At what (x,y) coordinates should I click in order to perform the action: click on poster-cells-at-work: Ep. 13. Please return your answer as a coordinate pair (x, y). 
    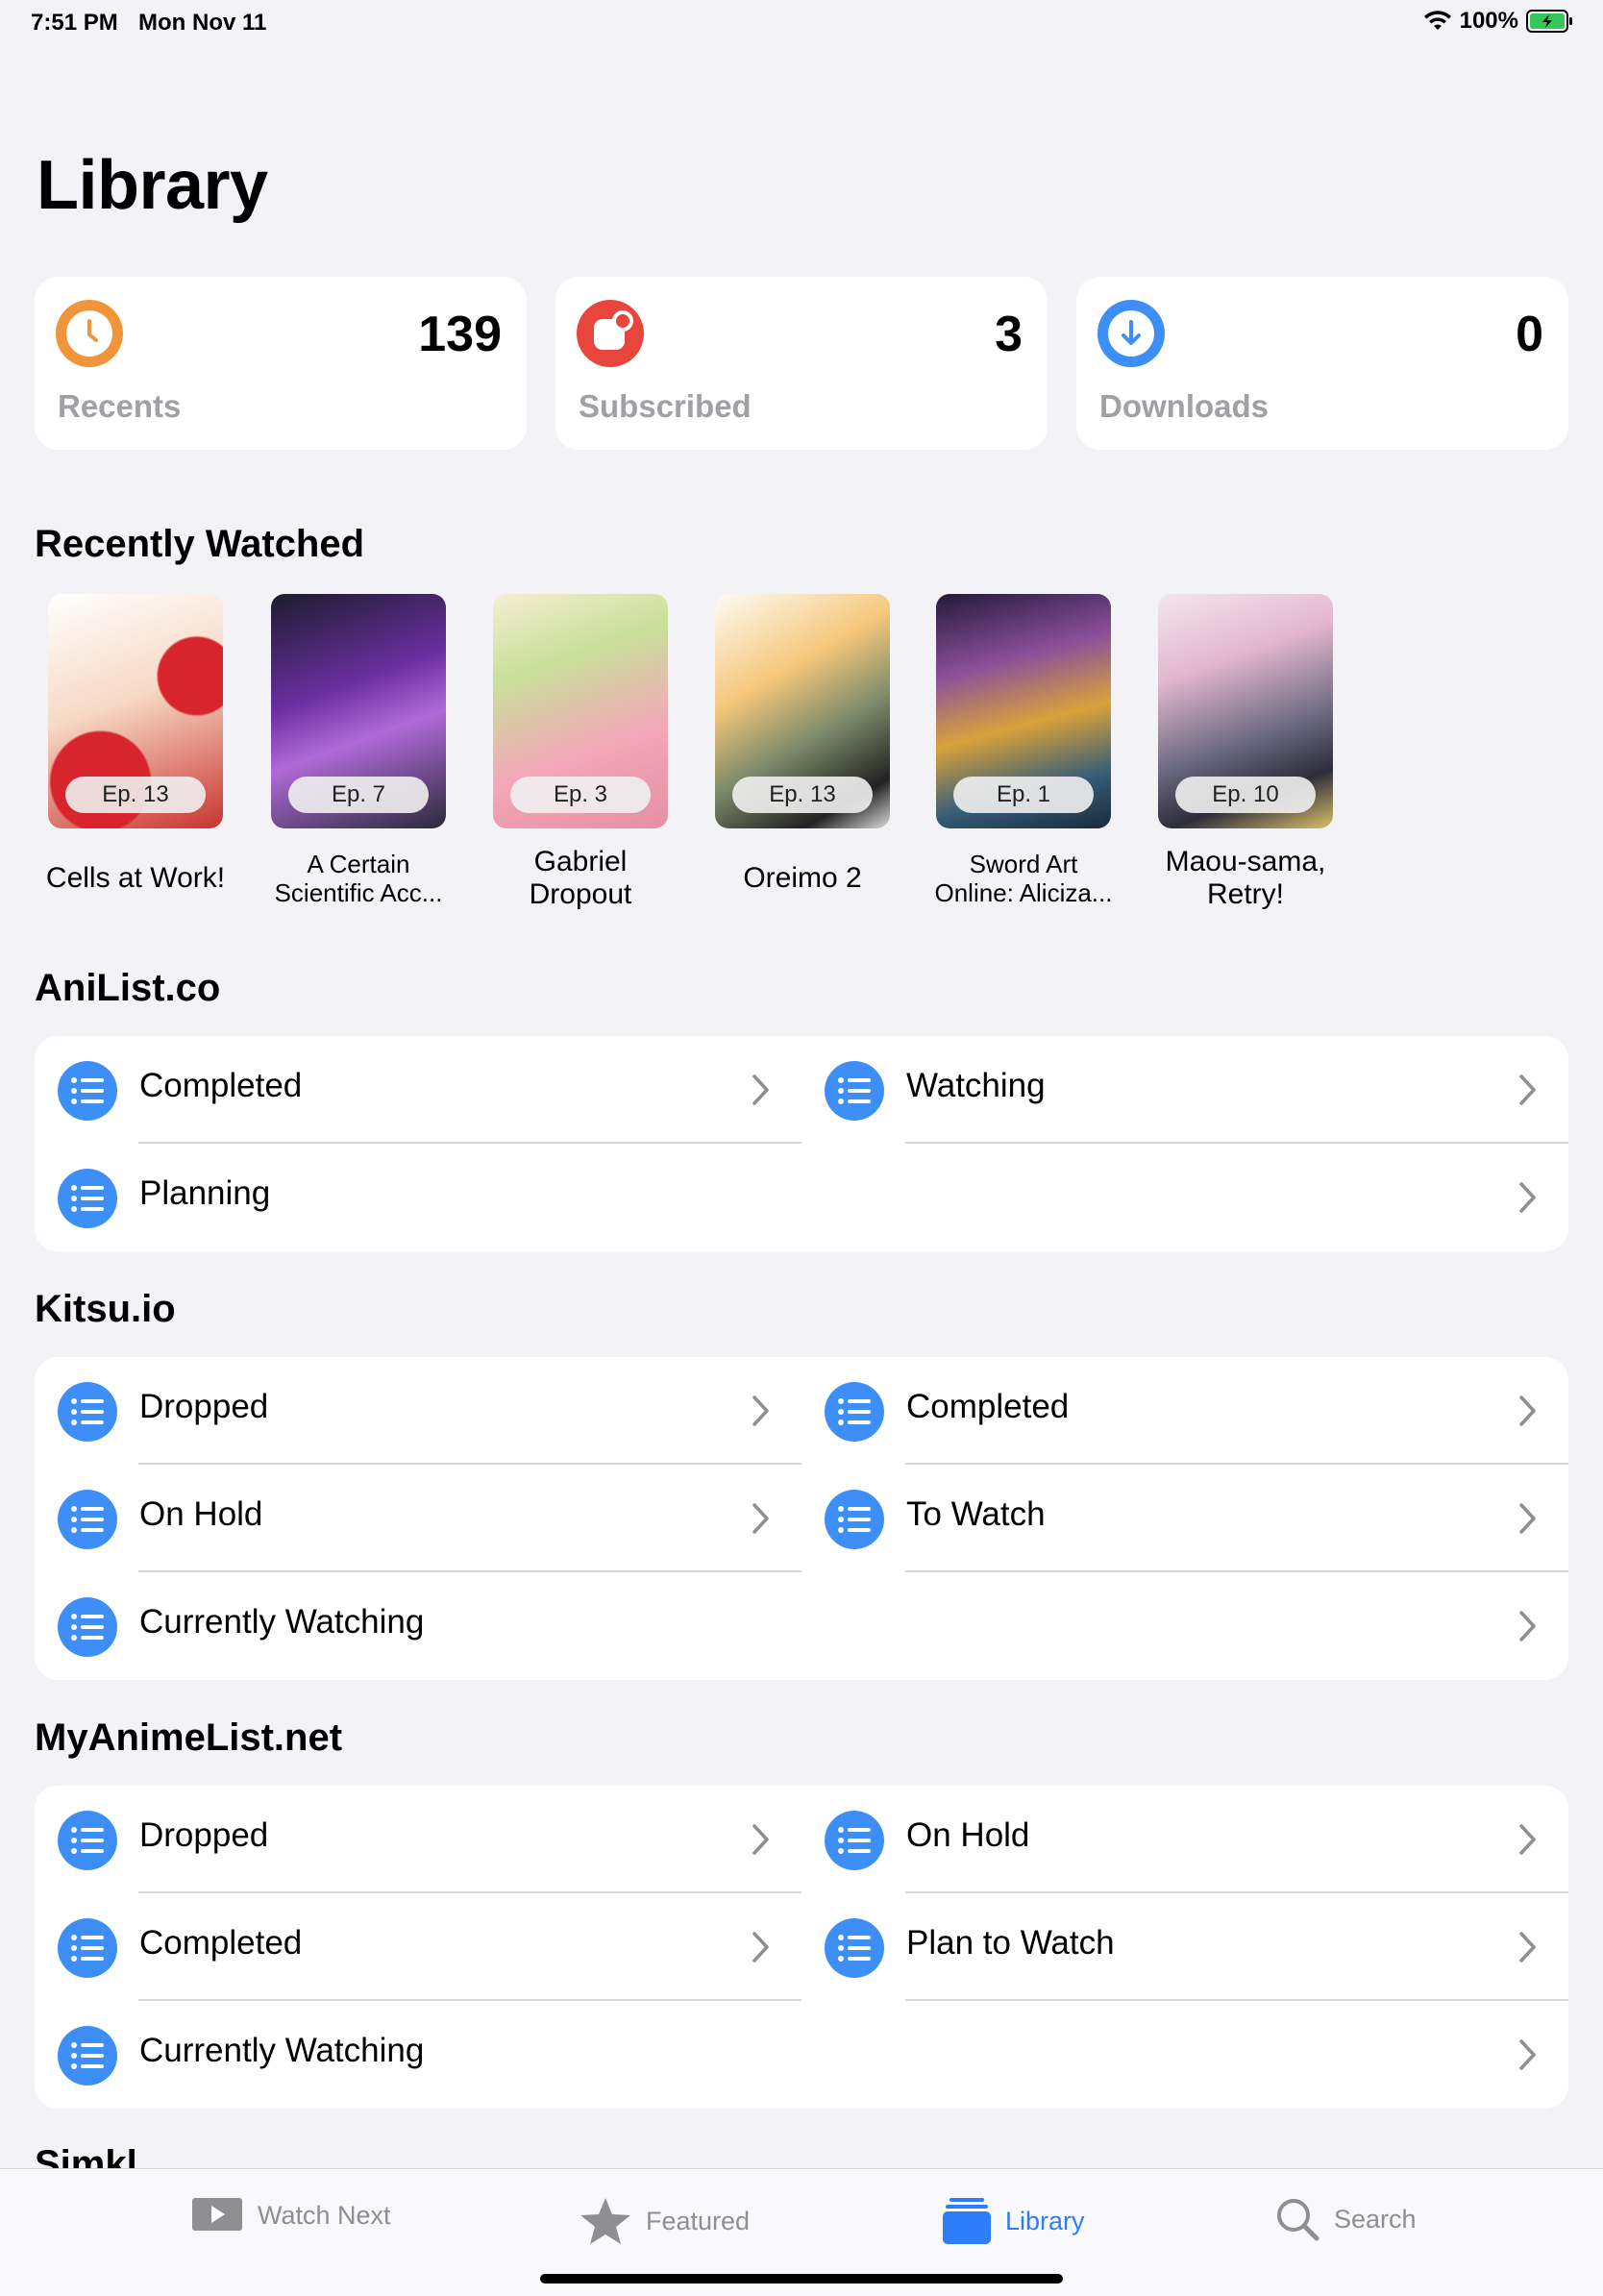
    Looking at the image, I should click on (135, 711).